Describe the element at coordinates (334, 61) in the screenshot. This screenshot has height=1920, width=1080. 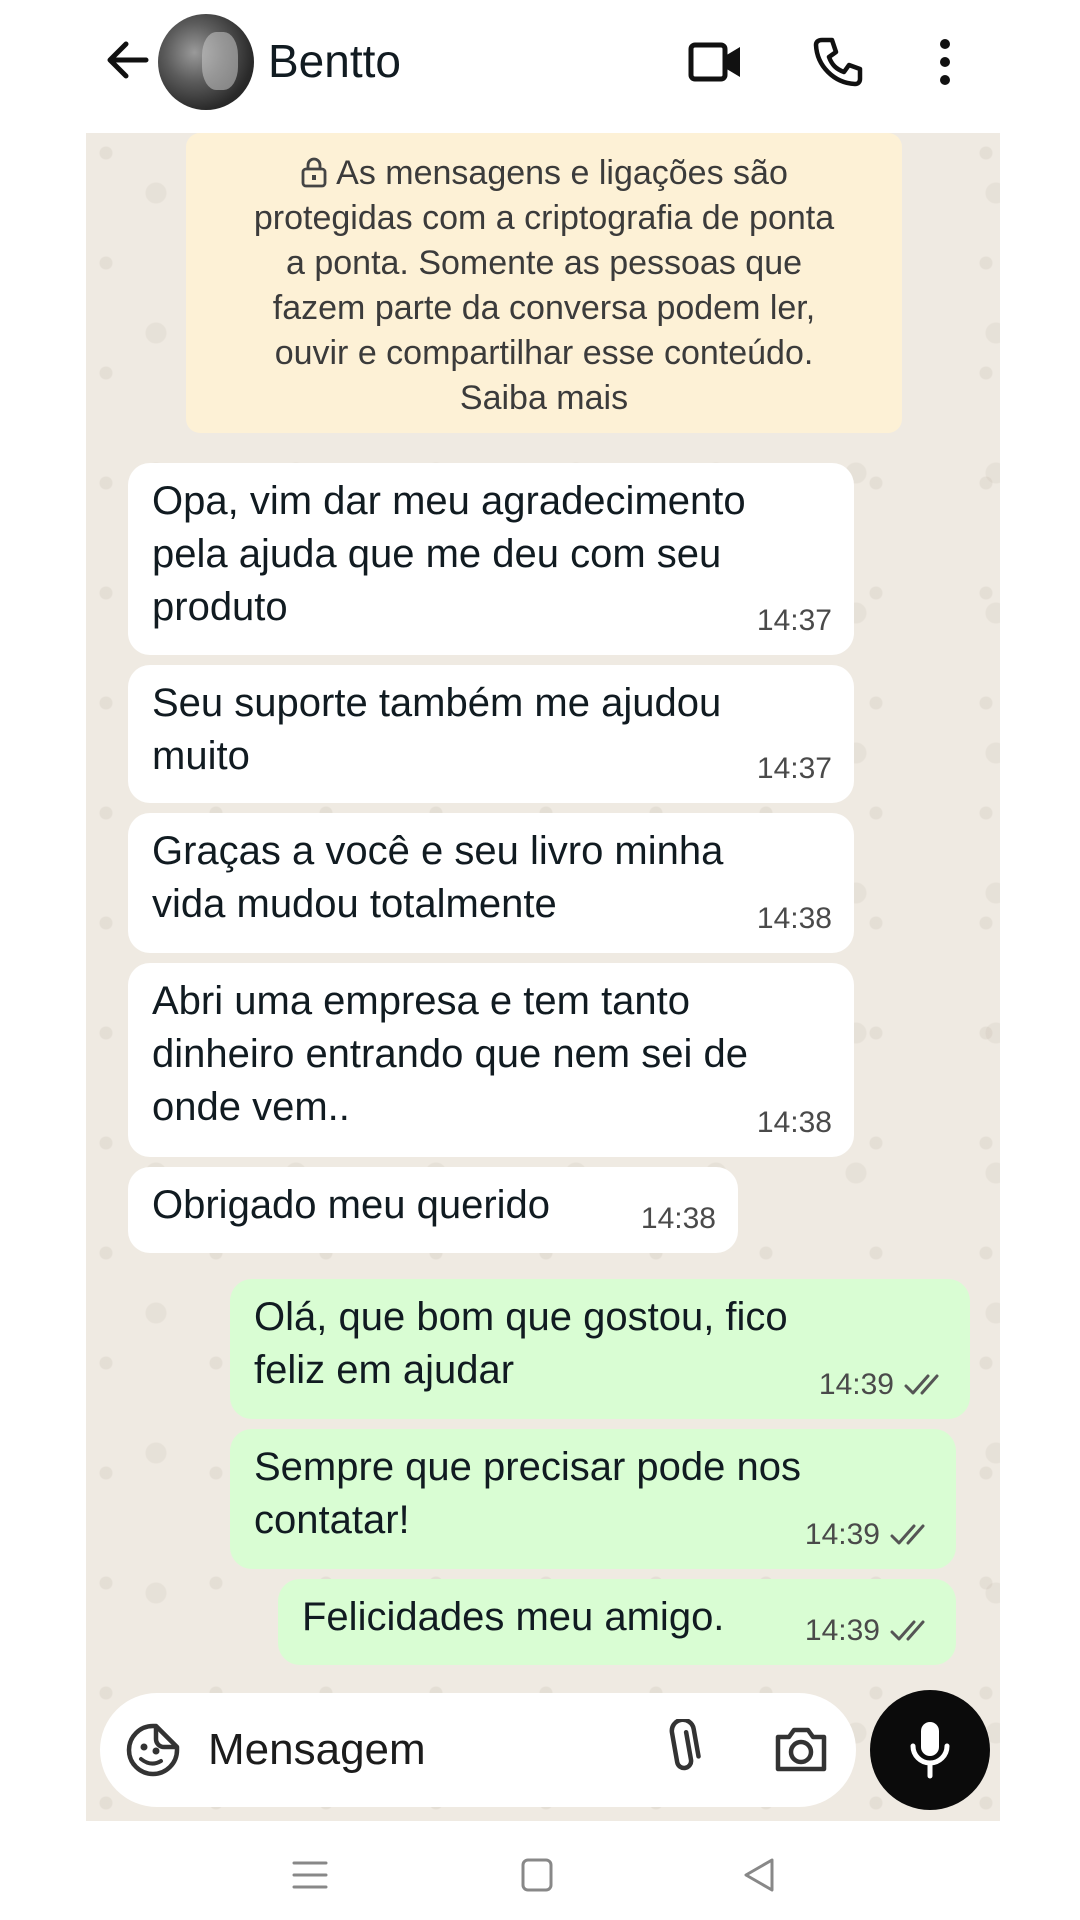
I see `contact-name: Bentto` at that location.